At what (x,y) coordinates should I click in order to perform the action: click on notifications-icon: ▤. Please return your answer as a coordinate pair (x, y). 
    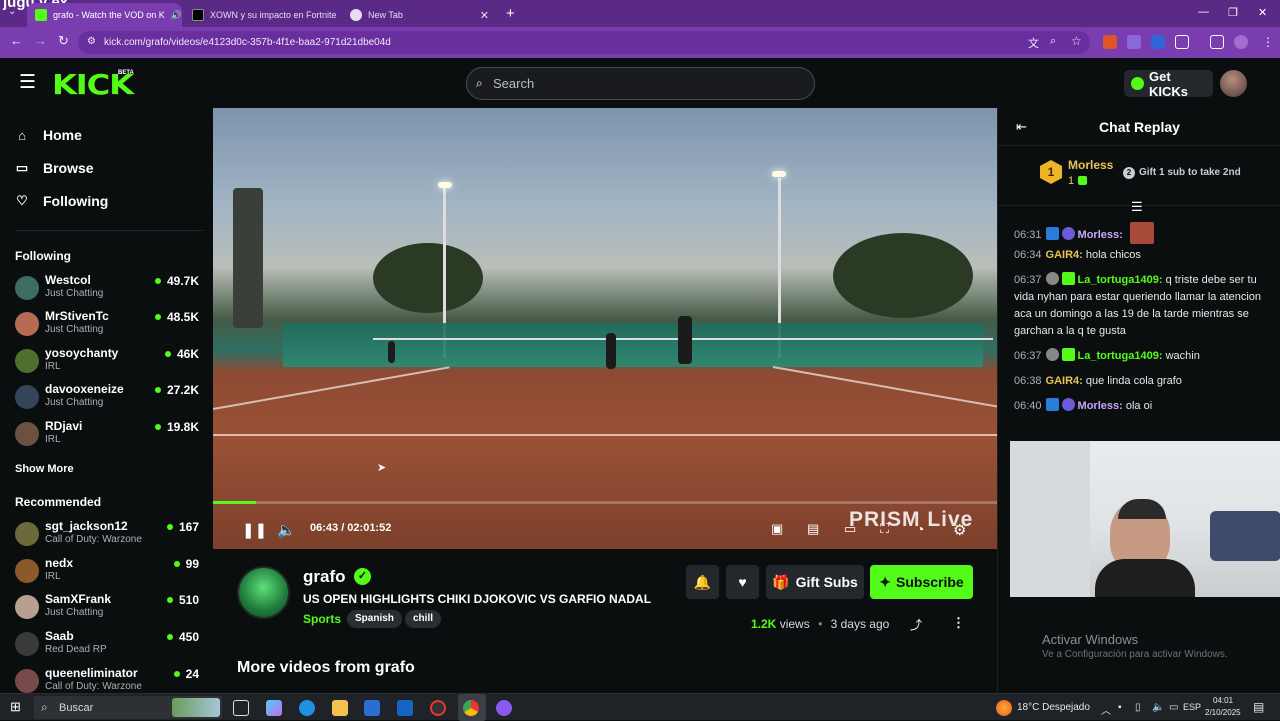
    Looking at the image, I should click on (1258, 707).